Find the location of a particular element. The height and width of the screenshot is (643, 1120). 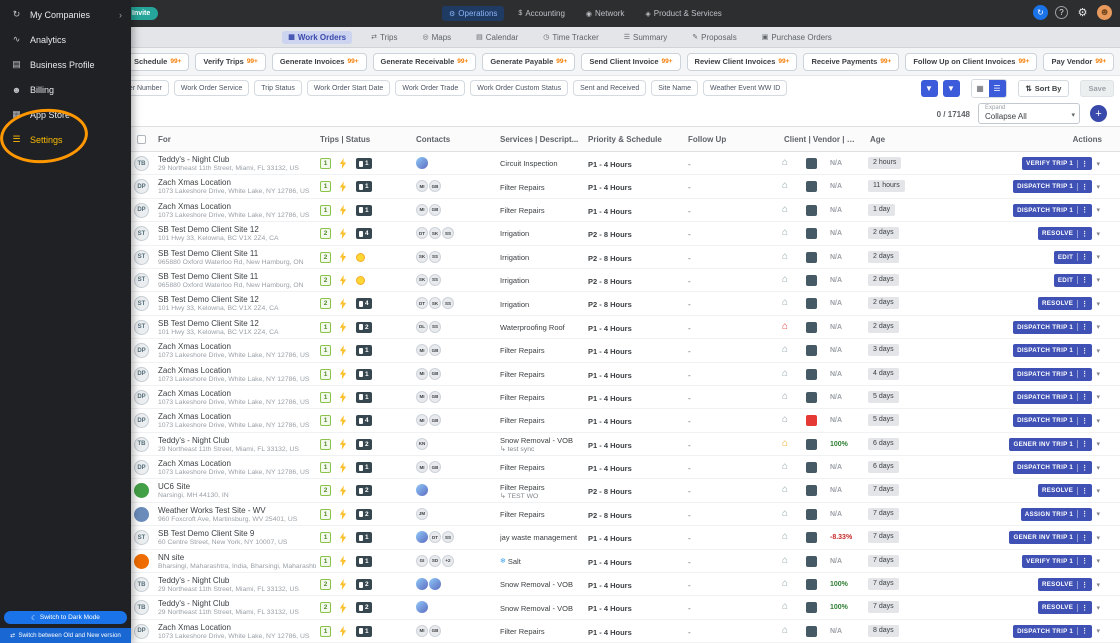

help-icon: ? is located at coordinates (1061, 12).